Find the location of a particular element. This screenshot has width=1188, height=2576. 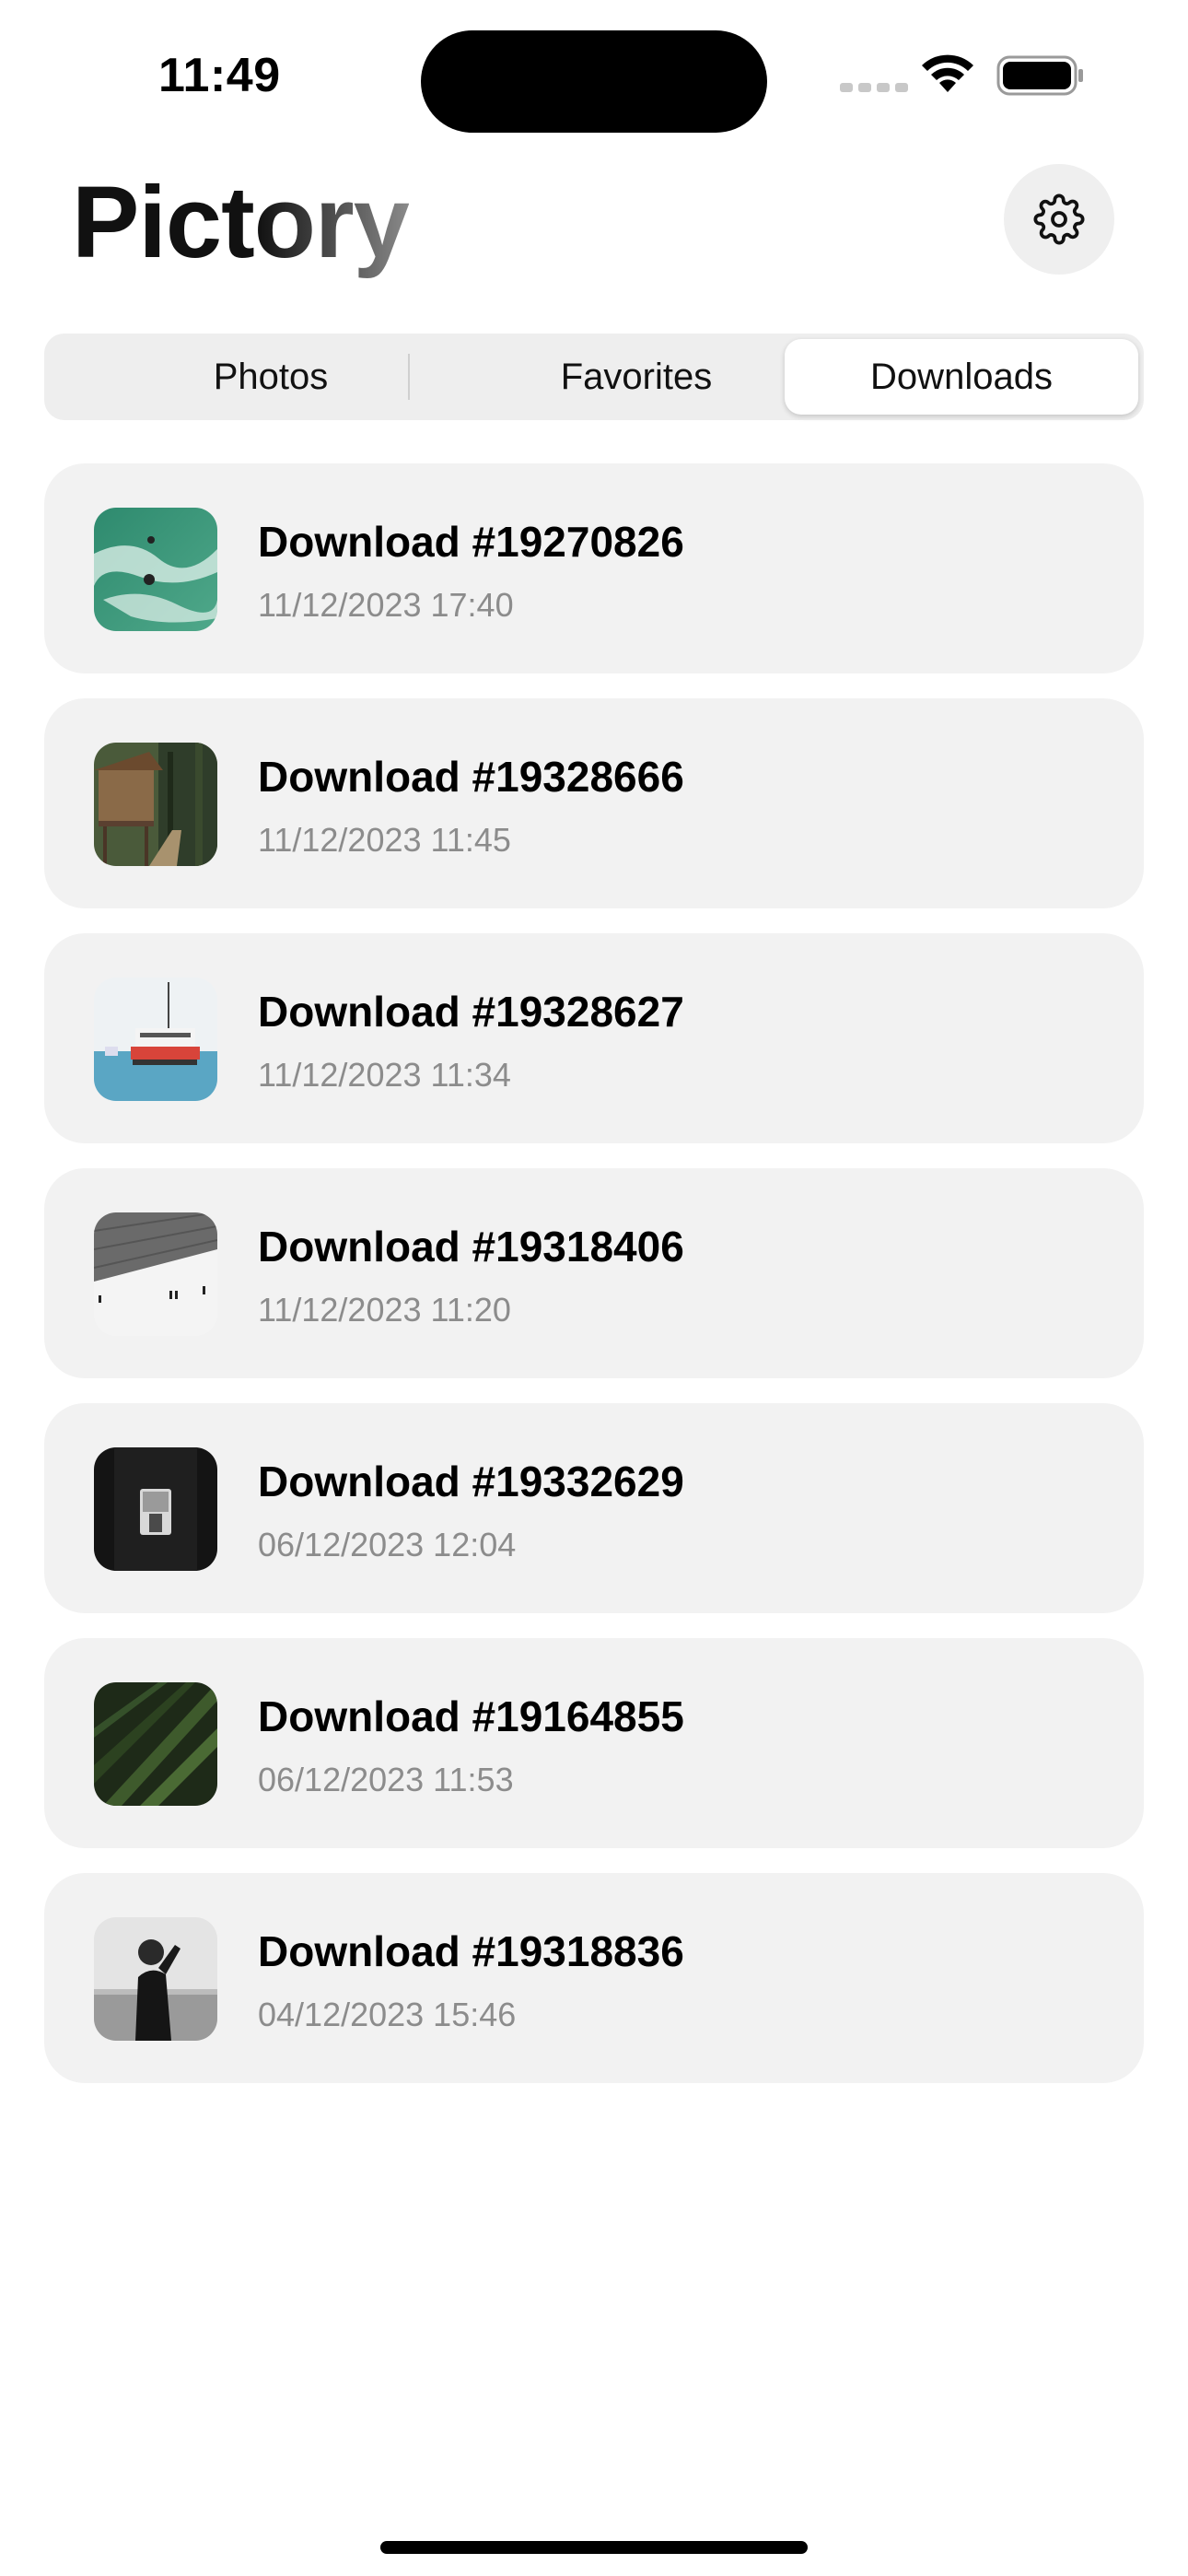

download-title: Download #19164855 is located at coordinates (471, 1716).